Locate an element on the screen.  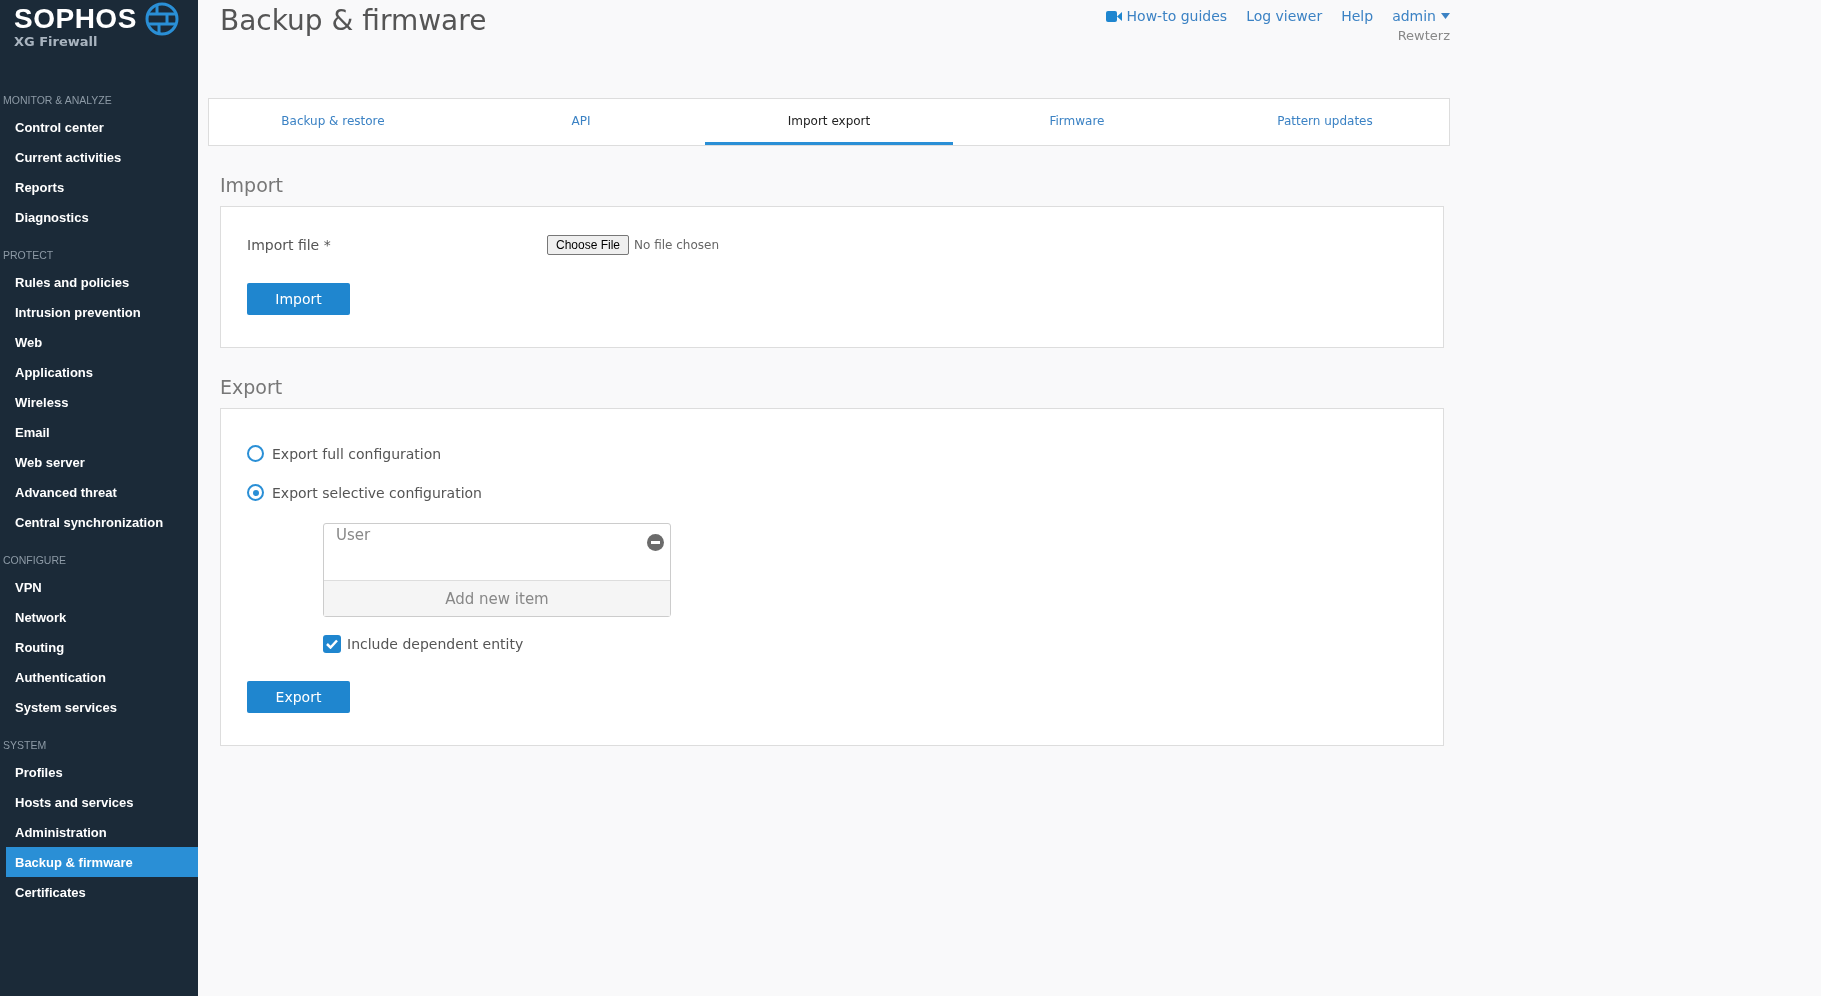
guides-link: How-to guides is located at coordinates (1166, 16).